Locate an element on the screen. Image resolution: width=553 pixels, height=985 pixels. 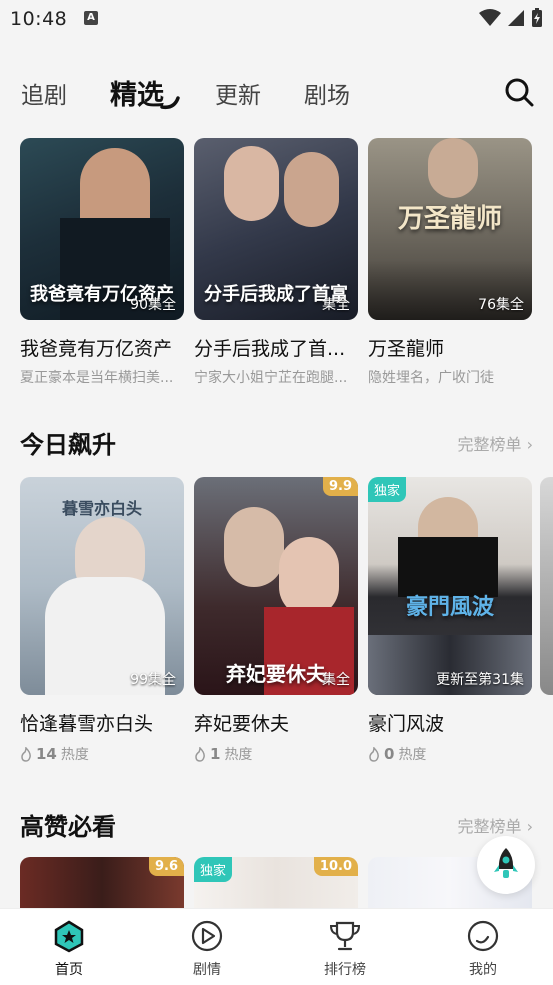
poster-title: 万圣龍师 is located at coordinates (449, 219).